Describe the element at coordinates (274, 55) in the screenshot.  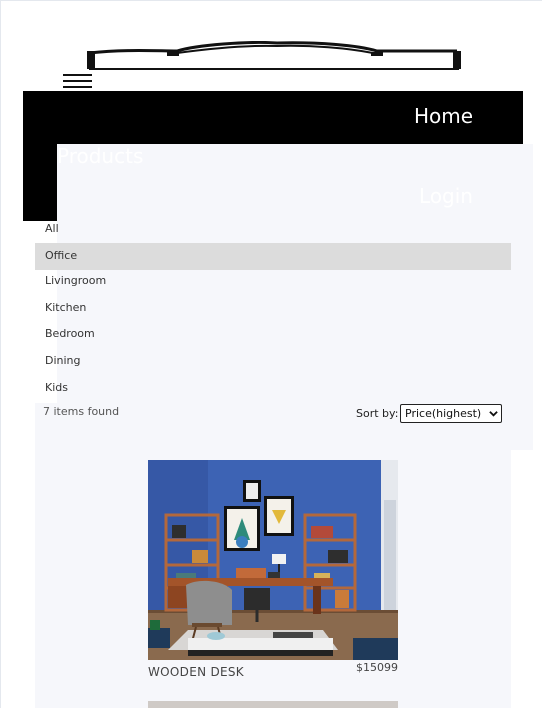
I see `logo` at that location.